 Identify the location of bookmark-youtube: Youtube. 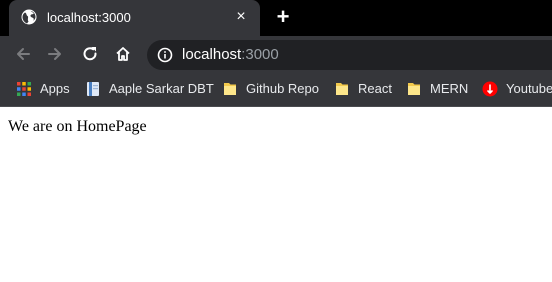
(517, 89).